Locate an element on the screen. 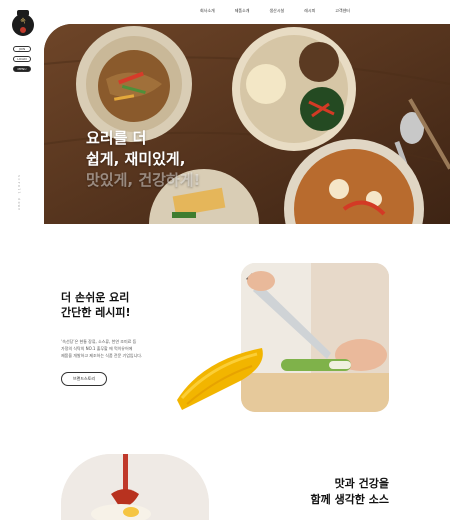 The image size is (450, 520). recipe-desc-line-2: 가정의 식탁의 NO.1 출무할 에 먹이유어에 is located at coordinates (97, 348).